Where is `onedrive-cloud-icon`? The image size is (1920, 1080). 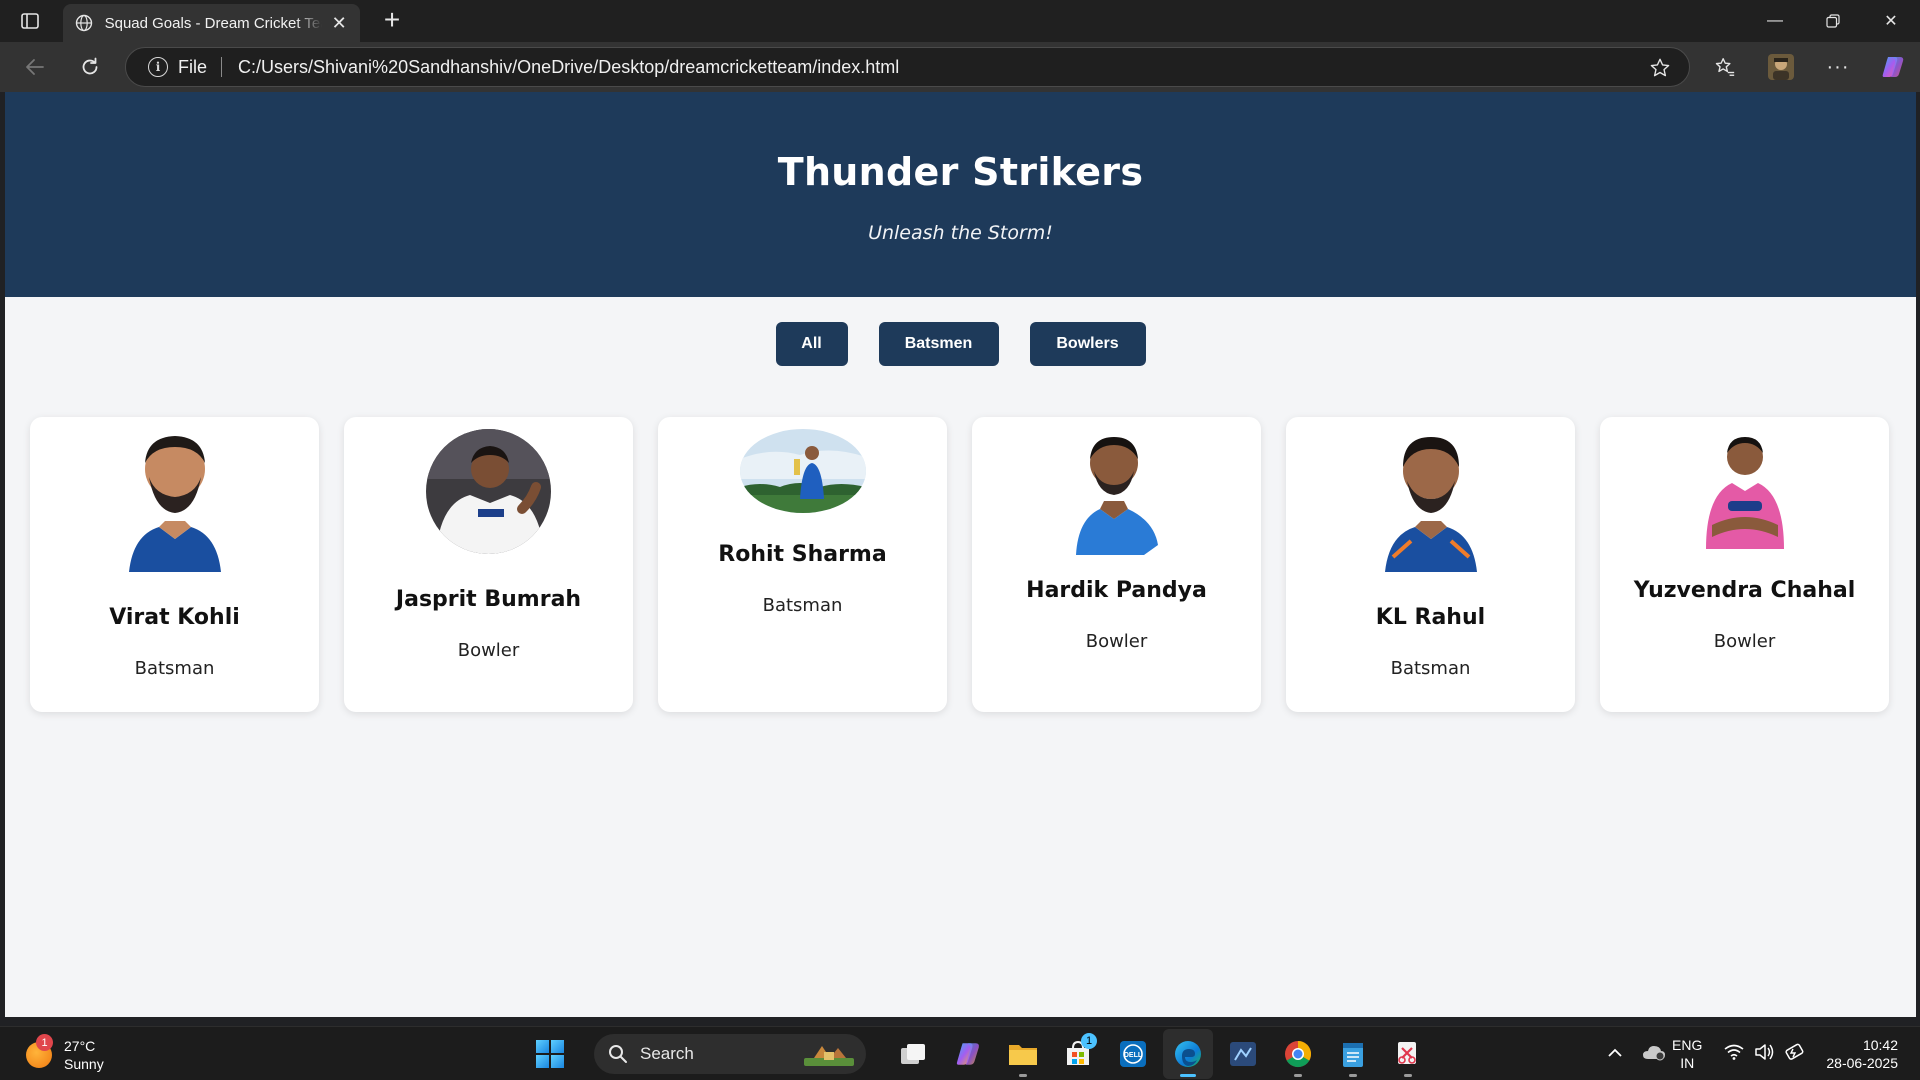
onedrive-cloud-icon is located at coordinates (1654, 1054).